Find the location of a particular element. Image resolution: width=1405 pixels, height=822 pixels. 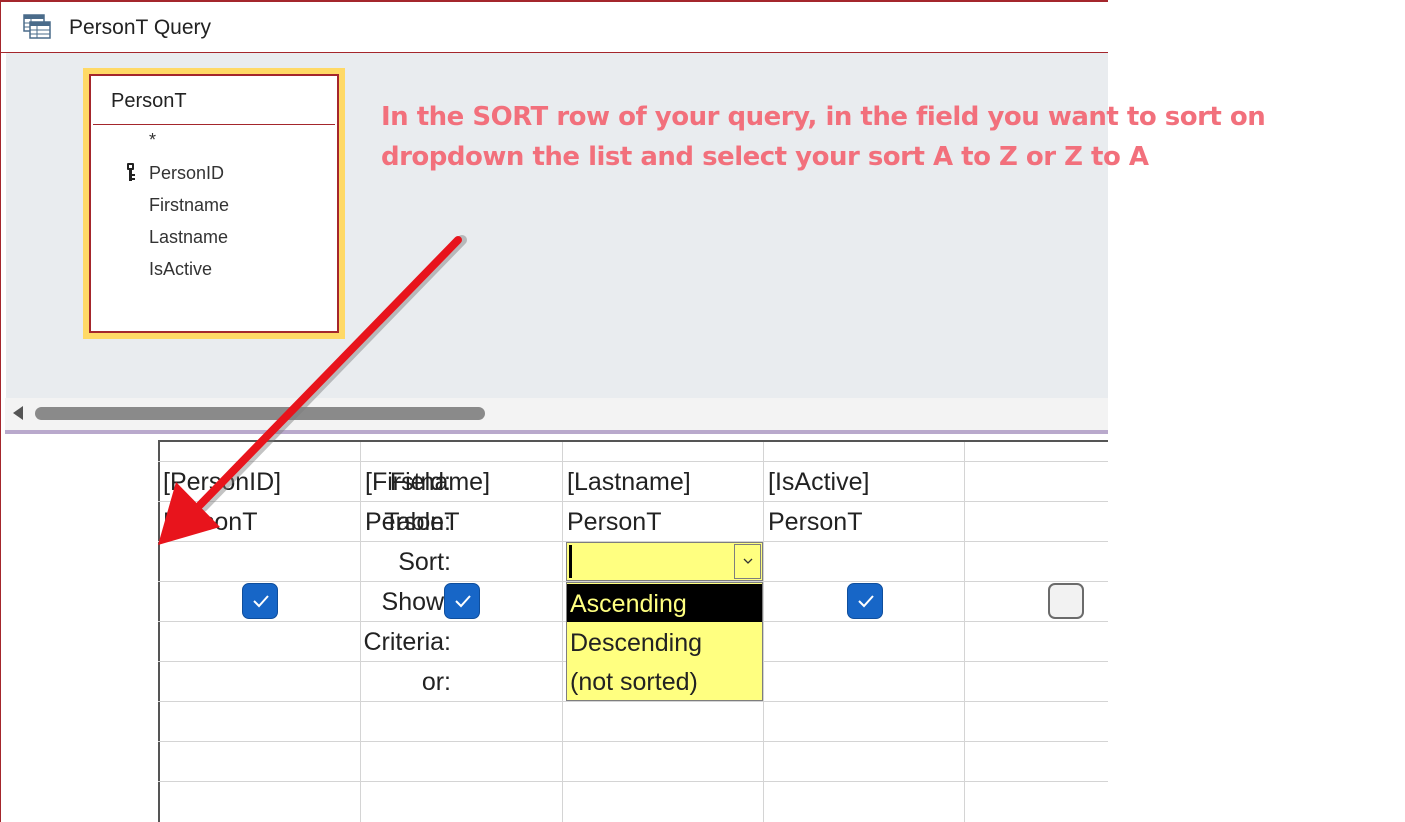

table-field-list-title: PersonT is located at coordinates (149, 101).